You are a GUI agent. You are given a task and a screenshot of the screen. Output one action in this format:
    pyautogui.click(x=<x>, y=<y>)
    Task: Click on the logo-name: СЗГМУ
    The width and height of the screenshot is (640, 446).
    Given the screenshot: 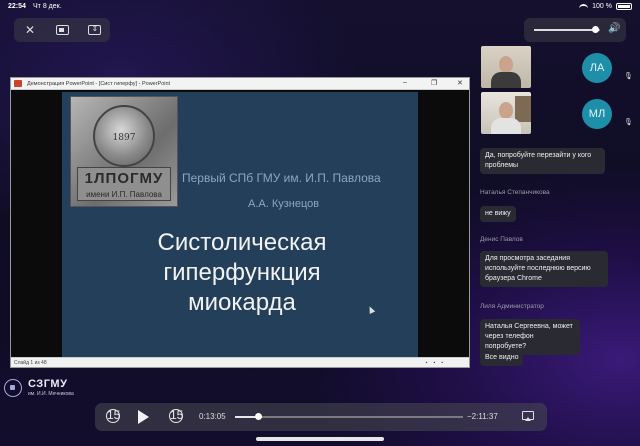 What is the action you would take?
    pyautogui.click(x=48, y=384)
    